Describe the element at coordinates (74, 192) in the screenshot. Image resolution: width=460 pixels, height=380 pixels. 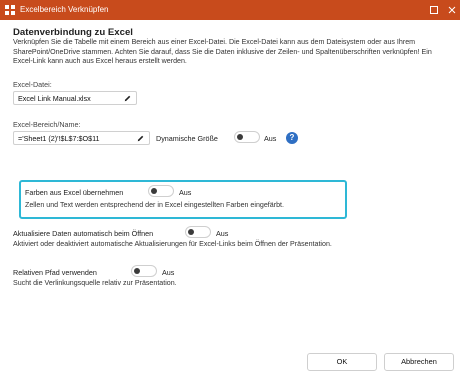
I see `colors-label: Farben aus Excel übernehmen` at that location.